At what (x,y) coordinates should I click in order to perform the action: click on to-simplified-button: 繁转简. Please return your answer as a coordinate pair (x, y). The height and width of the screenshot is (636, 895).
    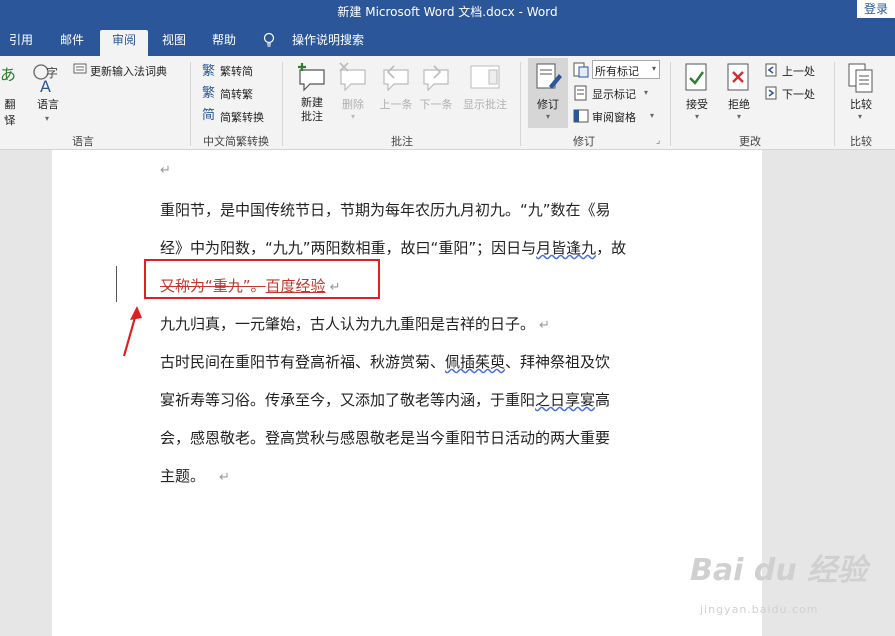
    Looking at the image, I should click on (236, 71).